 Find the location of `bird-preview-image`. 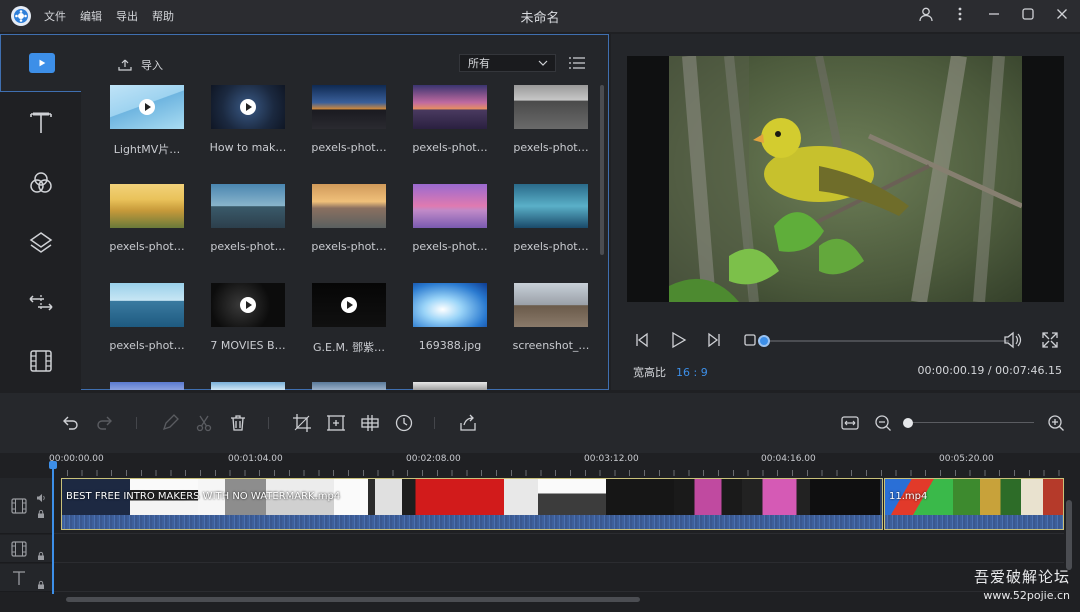

bird-preview-image is located at coordinates (845, 179).